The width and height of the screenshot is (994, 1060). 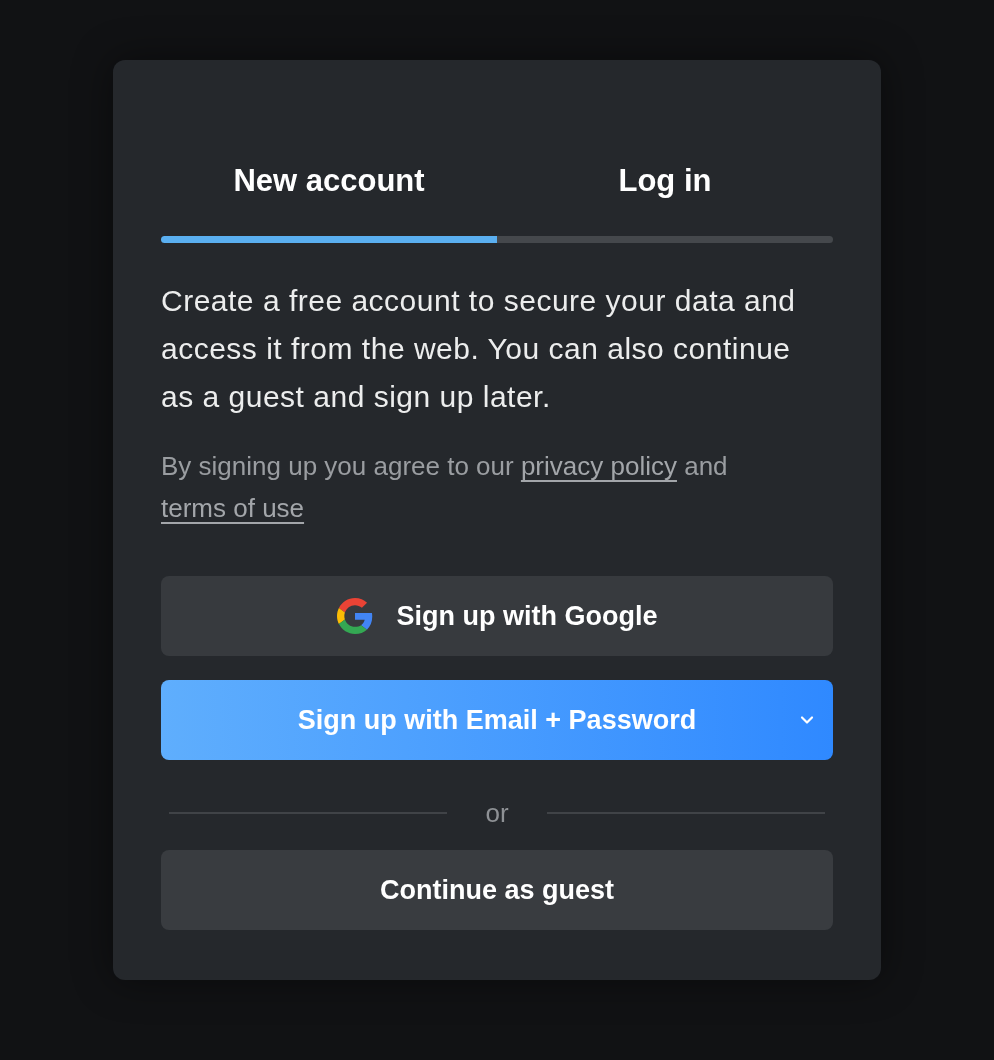 What do you see at coordinates (598, 466) in the screenshot?
I see `text-link: privacy policy` at bounding box center [598, 466].